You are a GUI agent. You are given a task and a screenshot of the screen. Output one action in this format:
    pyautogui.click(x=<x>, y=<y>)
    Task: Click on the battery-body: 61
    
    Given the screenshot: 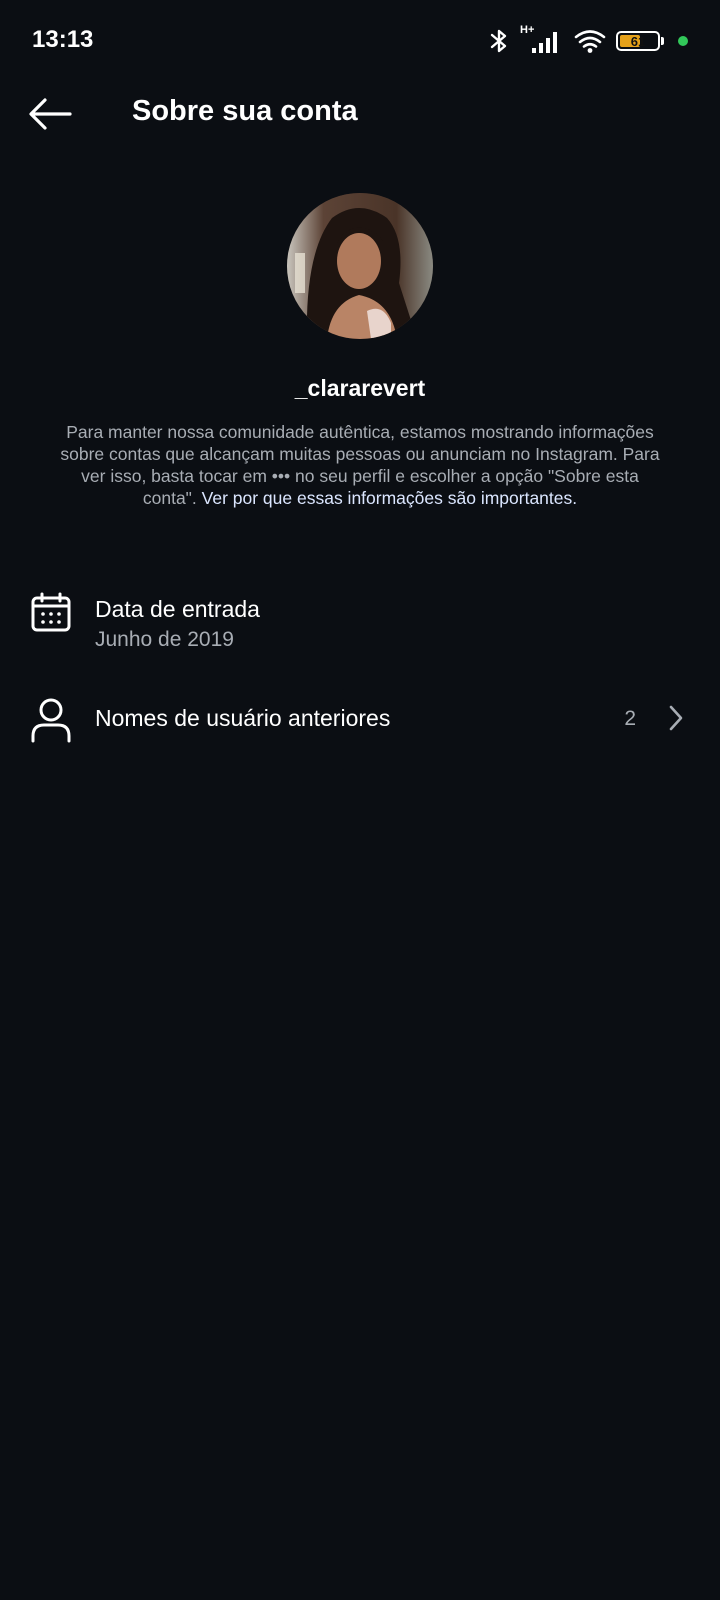 What is the action you would take?
    pyautogui.click(x=638, y=41)
    